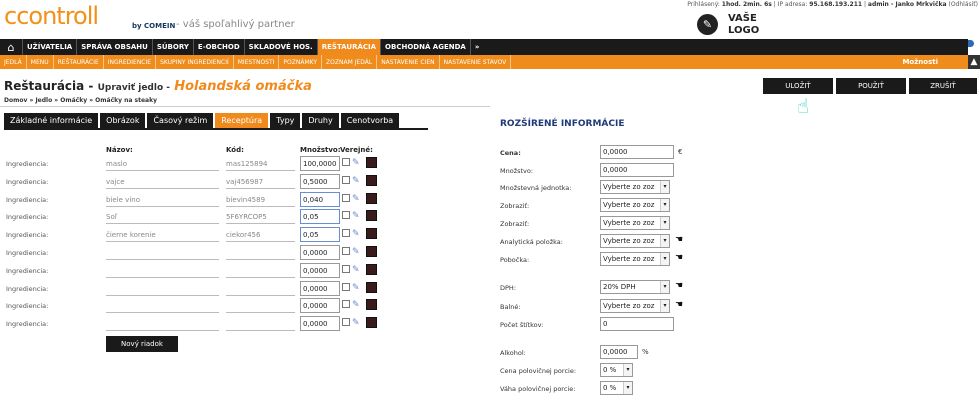 This screenshot has width=980, height=406. Describe the element at coordinates (320, 181) in the screenshot. I see `ingredient-qty-input: 0,5000` at that location.